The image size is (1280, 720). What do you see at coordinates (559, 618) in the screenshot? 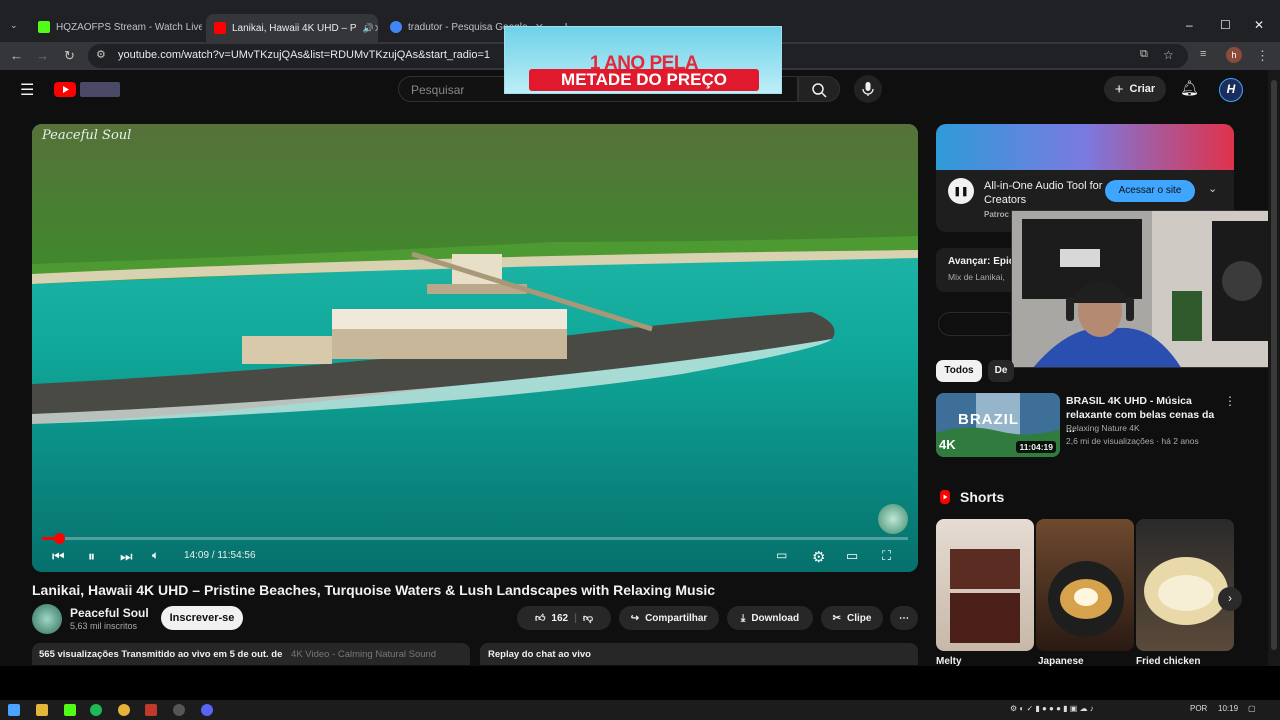
I see `like-count: 162` at bounding box center [559, 618].